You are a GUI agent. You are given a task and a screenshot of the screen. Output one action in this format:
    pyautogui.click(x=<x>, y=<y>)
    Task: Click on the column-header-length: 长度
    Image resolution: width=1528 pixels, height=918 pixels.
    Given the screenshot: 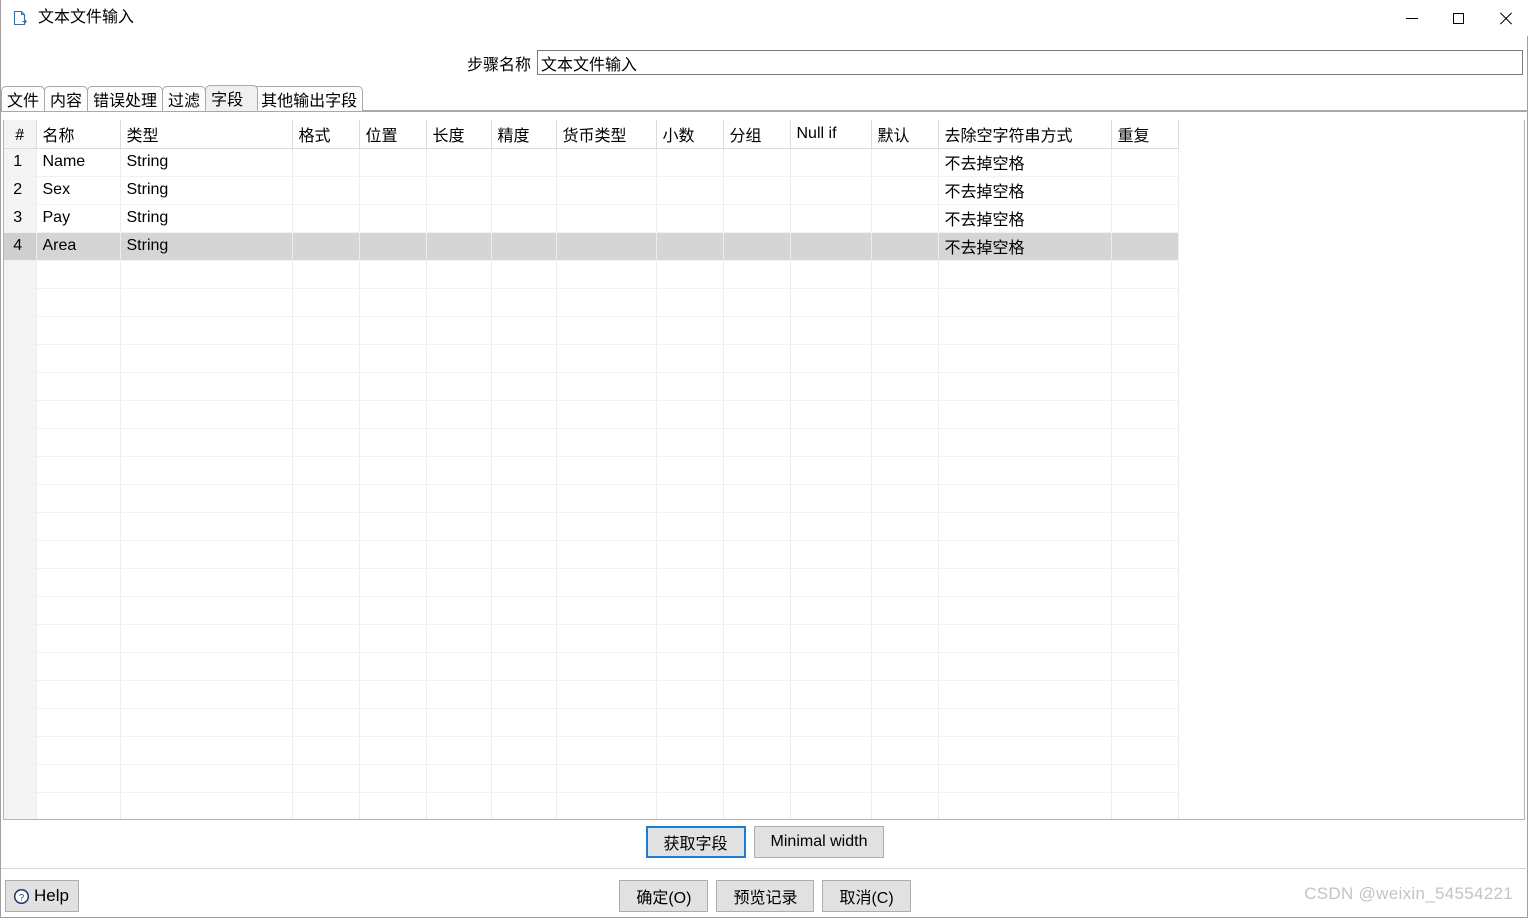 What is the action you would take?
    pyautogui.click(x=459, y=134)
    